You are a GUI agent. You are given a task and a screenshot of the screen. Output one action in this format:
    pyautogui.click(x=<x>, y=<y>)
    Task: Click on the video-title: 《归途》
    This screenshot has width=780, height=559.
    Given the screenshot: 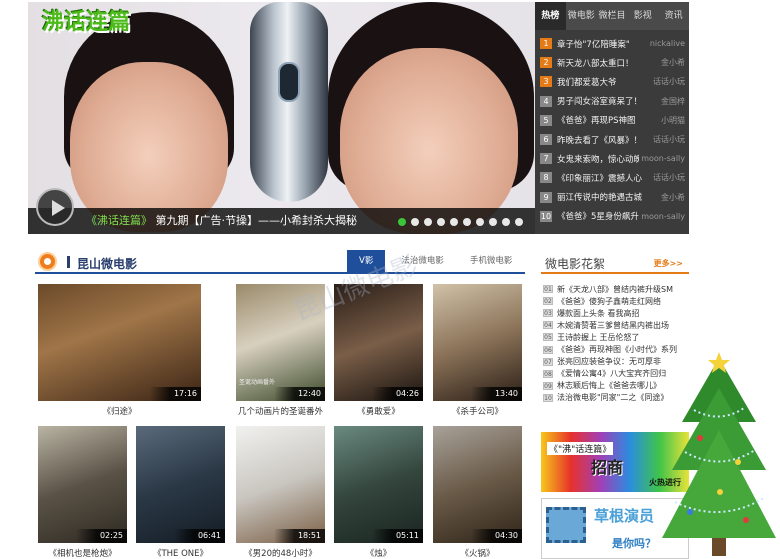 What is the action you would take?
    pyautogui.click(x=119, y=411)
    